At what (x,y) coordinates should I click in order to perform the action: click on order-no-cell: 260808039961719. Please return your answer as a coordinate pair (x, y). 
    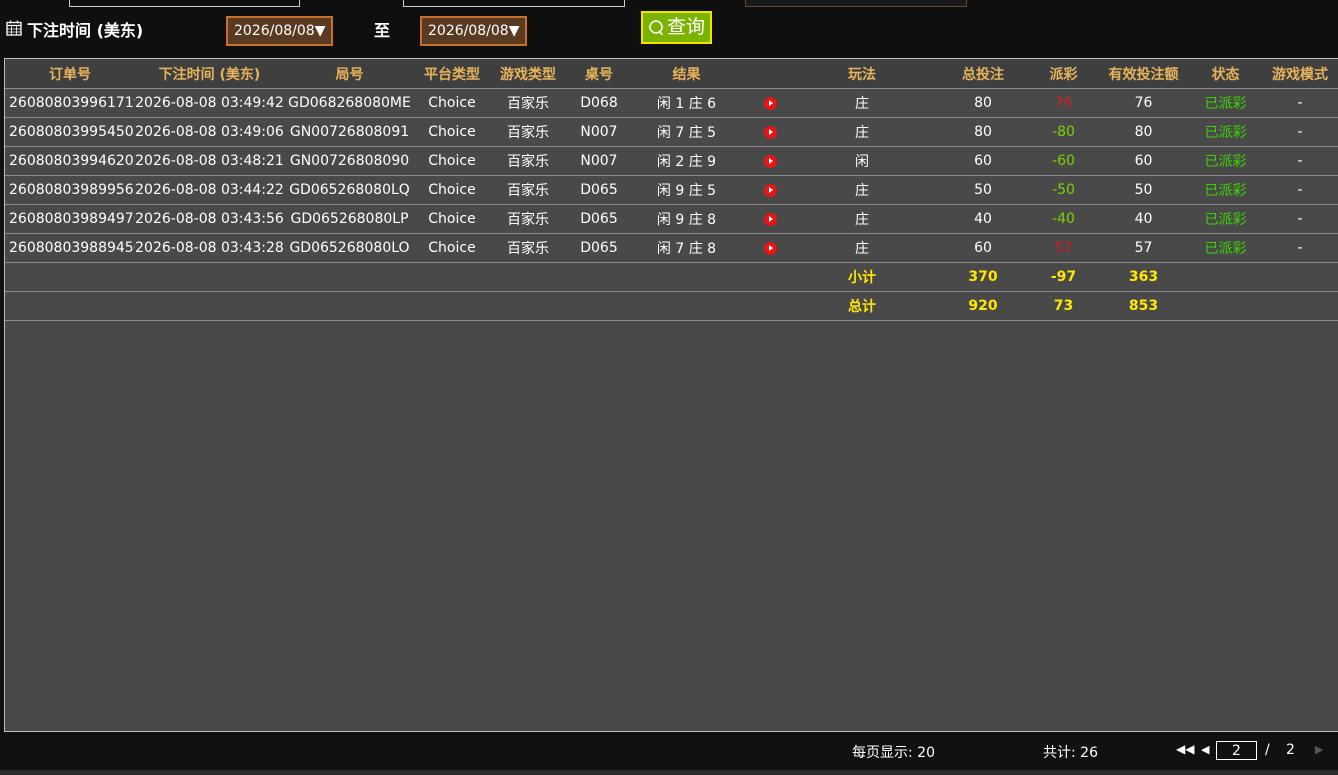
    Looking at the image, I should click on (70, 103).